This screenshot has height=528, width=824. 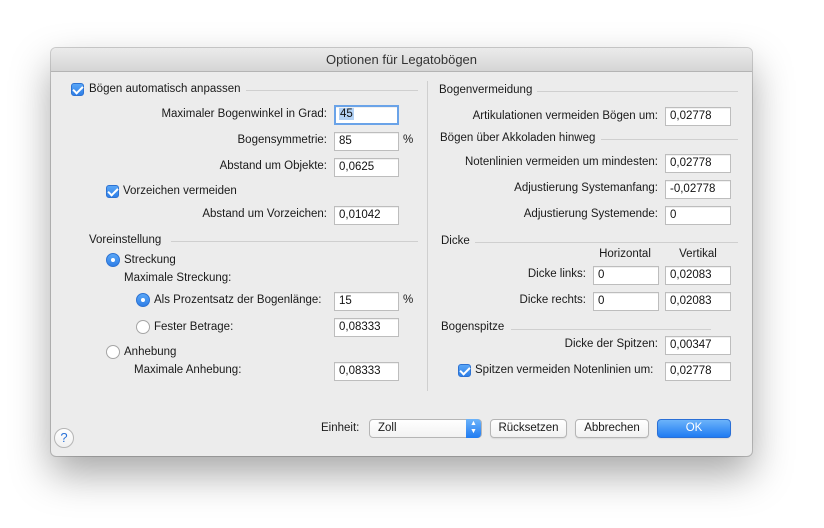 What do you see at coordinates (125, 240) in the screenshot?
I see `preset-heading: Voreinstellung` at bounding box center [125, 240].